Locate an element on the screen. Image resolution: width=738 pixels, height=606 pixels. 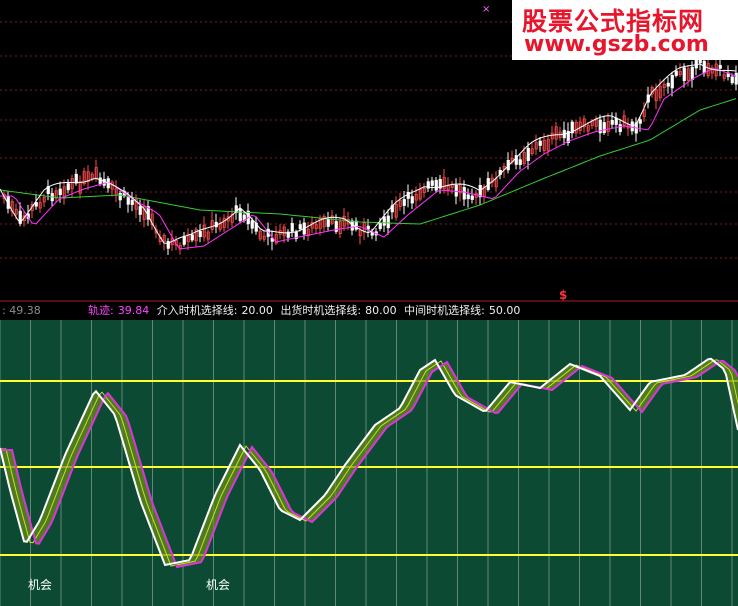
watermark-url: www.gszb.com is located at coordinates (616, 44).